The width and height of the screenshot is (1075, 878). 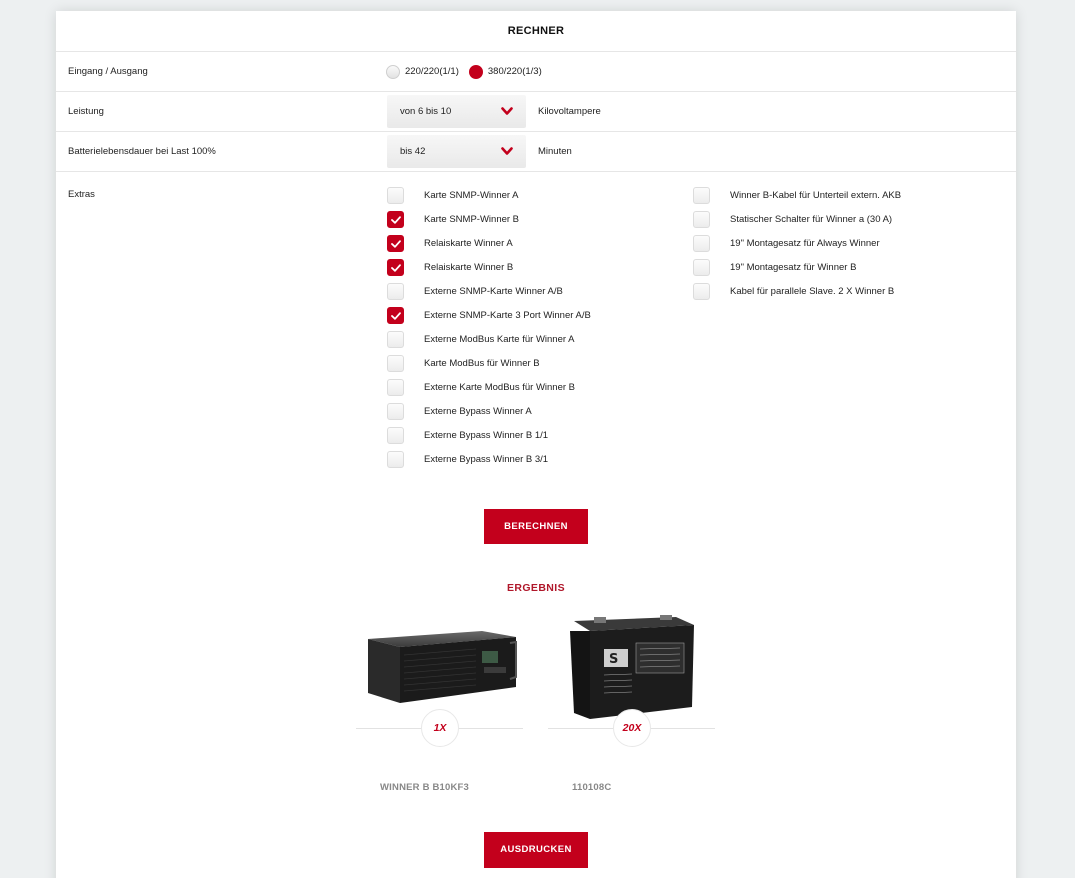 I want to click on battery-select-value: bis 42, so click(x=413, y=151).